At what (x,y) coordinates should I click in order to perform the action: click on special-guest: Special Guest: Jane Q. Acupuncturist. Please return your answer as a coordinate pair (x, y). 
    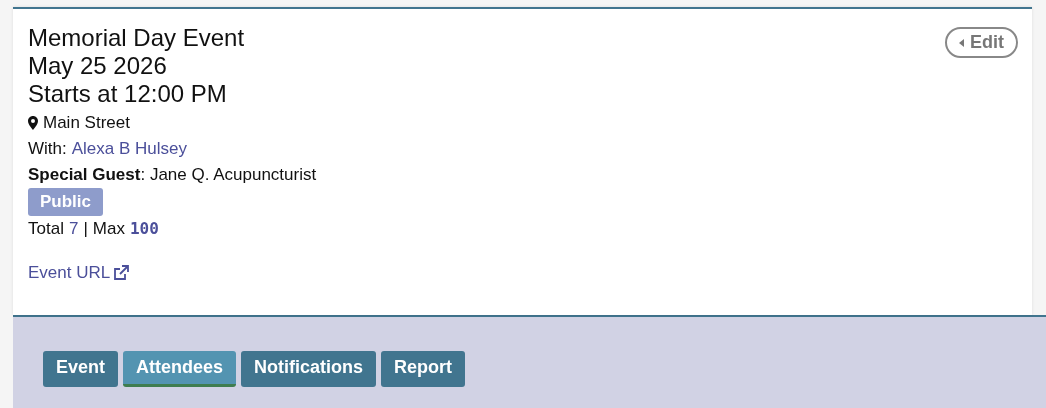
    Looking at the image, I should click on (172, 175).